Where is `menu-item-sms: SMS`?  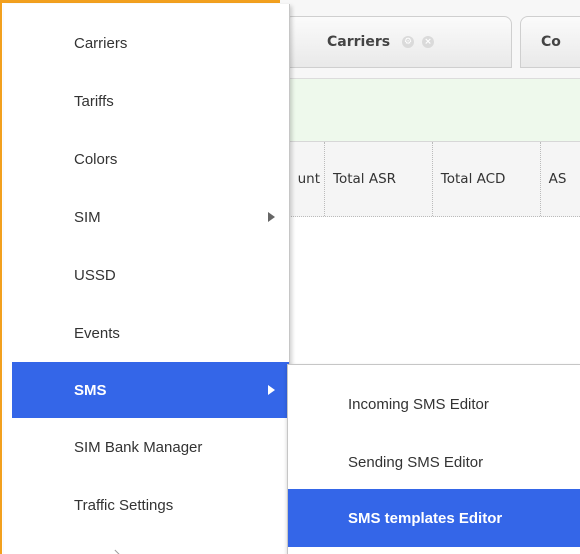 menu-item-sms: SMS is located at coordinates (150, 390).